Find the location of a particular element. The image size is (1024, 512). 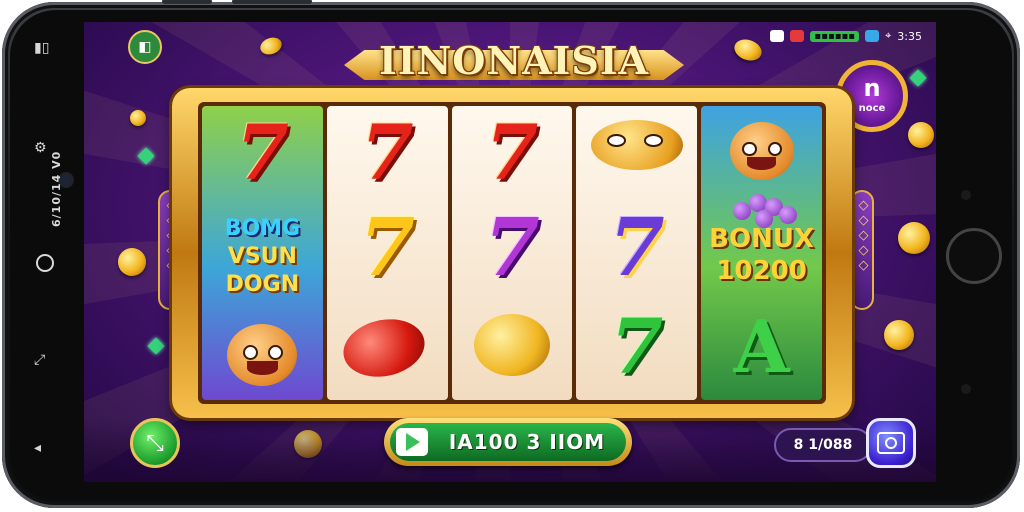

reel-4: 7 7 is located at coordinates (637, 253).